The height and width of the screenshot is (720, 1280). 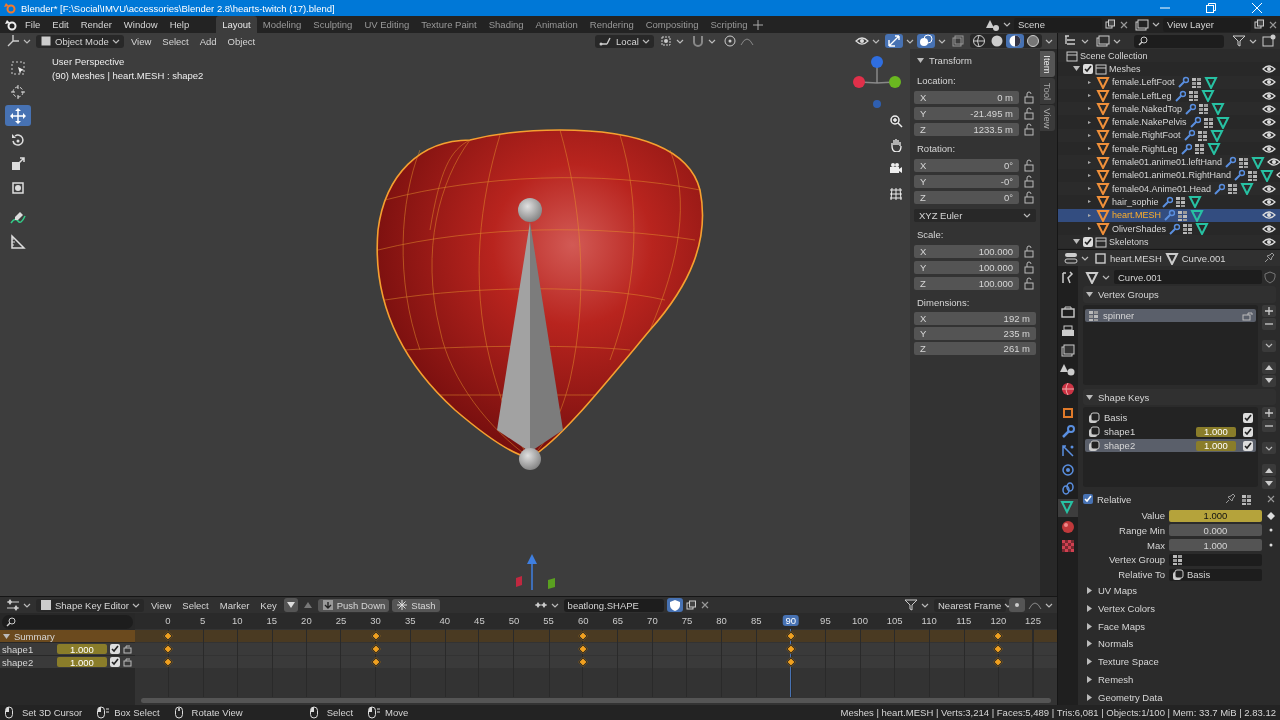 What do you see at coordinates (179, 24) in the screenshot?
I see `menu-item: Help` at bounding box center [179, 24].